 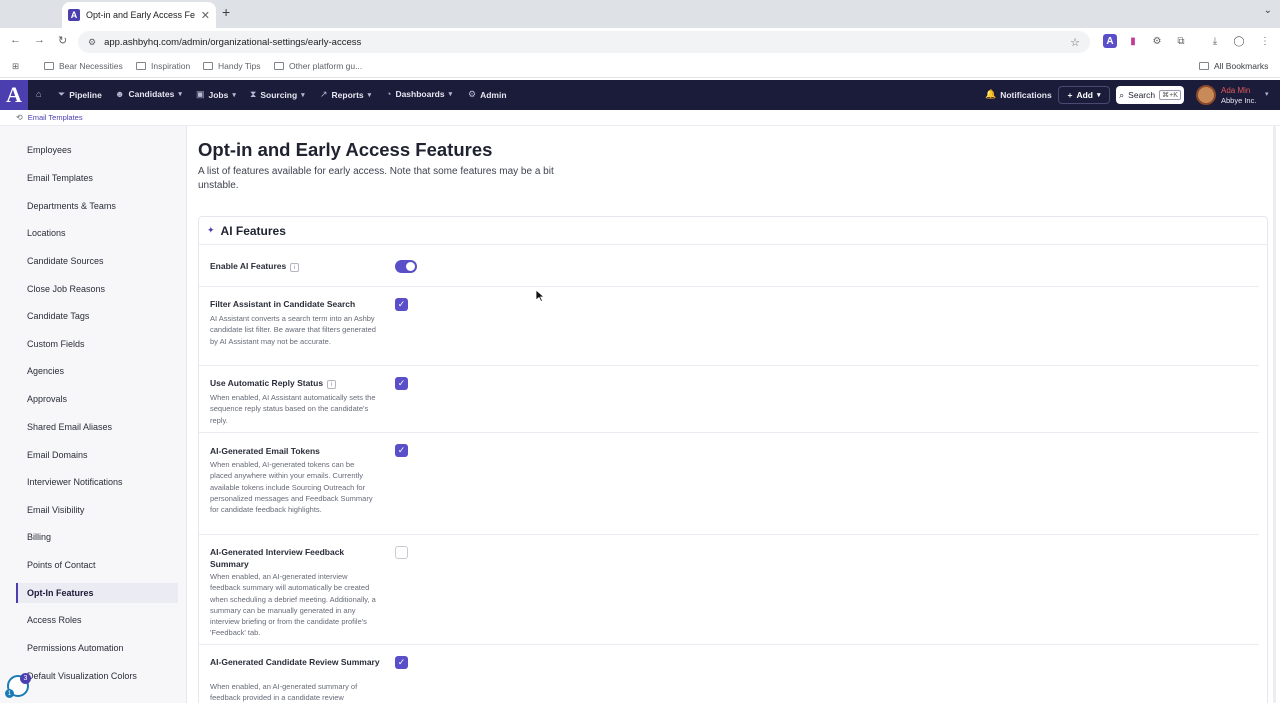 I want to click on nav-reports: ↗ Reports ▾, so click(x=345, y=94).